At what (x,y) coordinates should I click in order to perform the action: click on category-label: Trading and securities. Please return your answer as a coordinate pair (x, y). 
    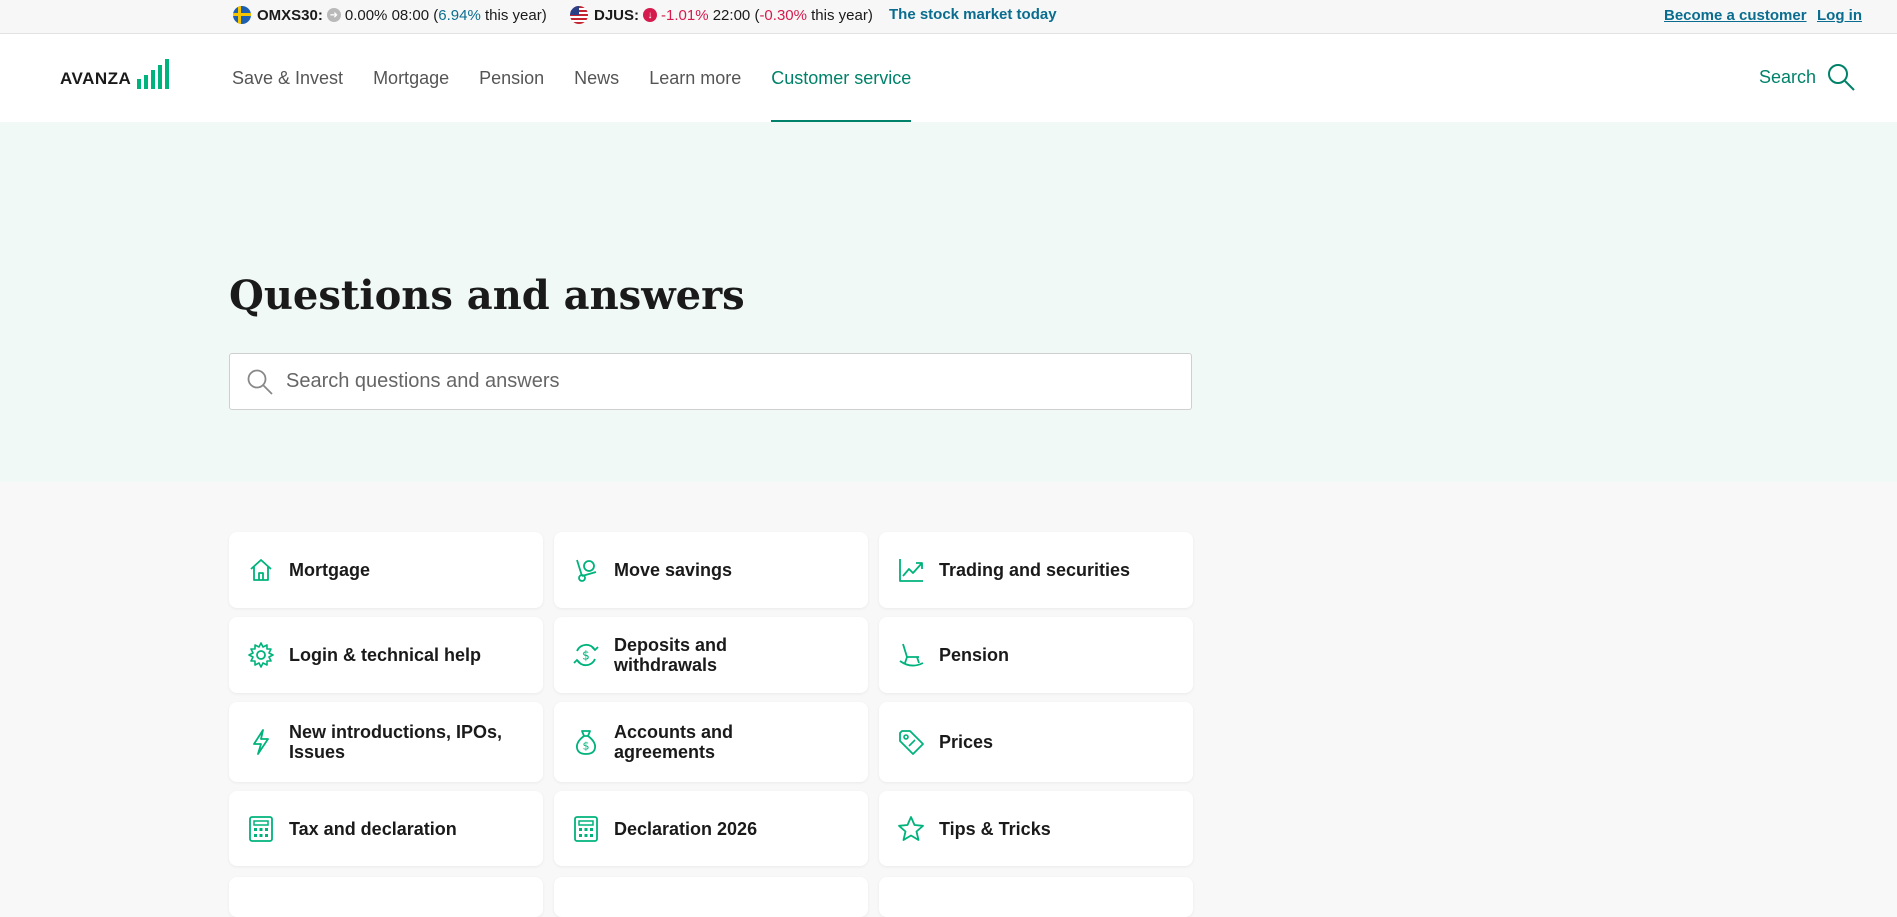
    Looking at the image, I should click on (1035, 570).